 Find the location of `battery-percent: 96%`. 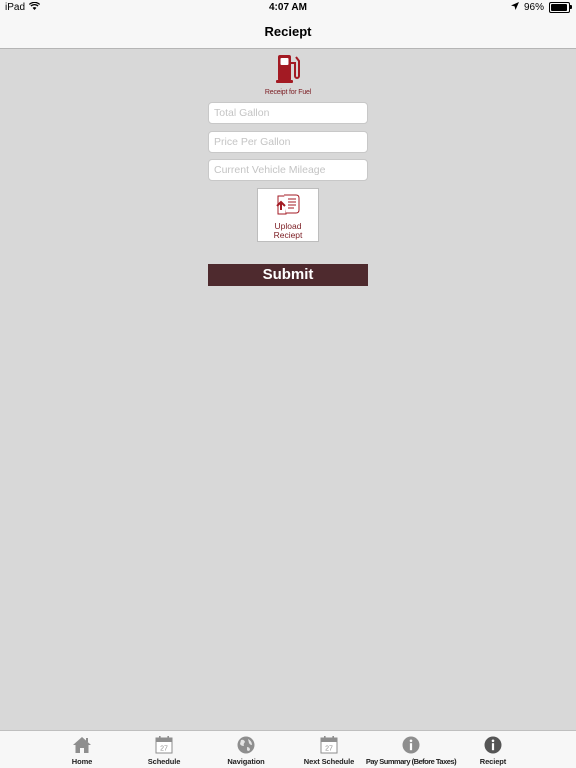

battery-percent: 96% is located at coordinates (533, 7).